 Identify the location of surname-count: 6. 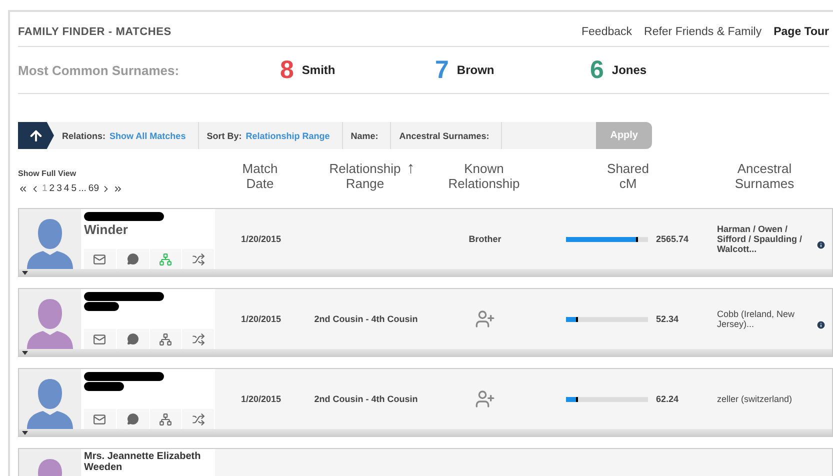
(597, 70).